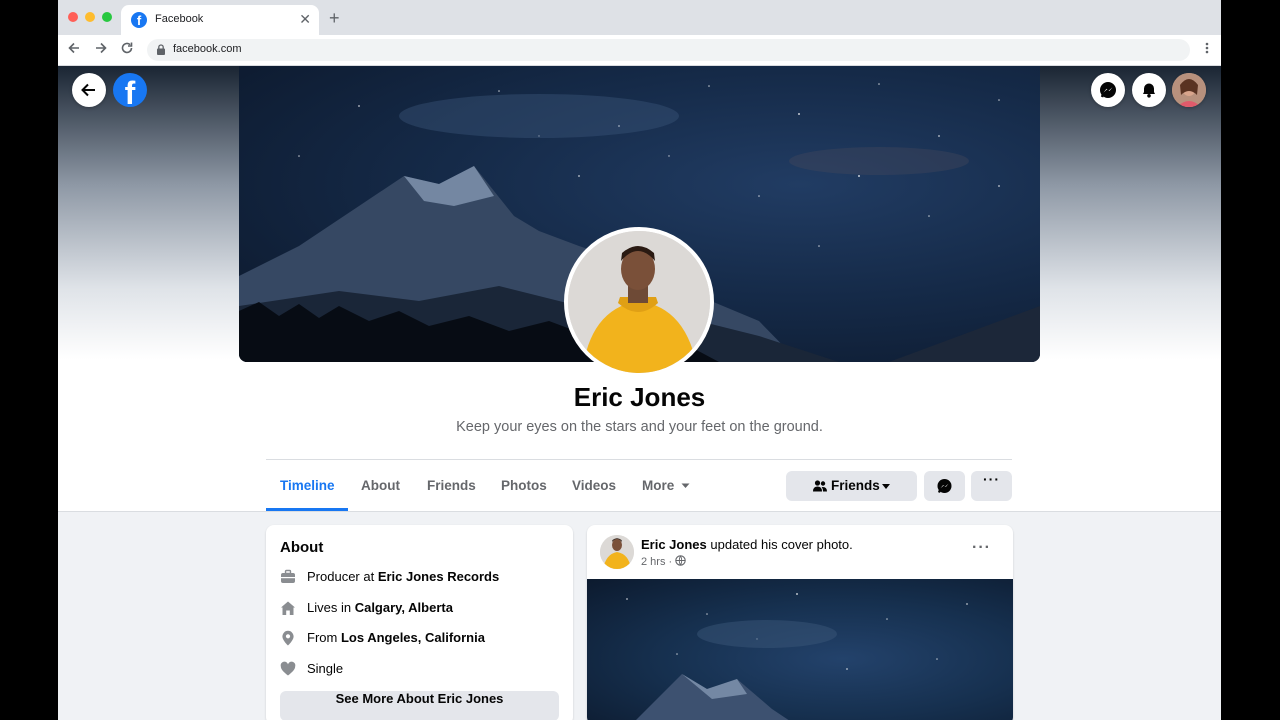  I want to click on post-author-avatar, so click(617, 552).